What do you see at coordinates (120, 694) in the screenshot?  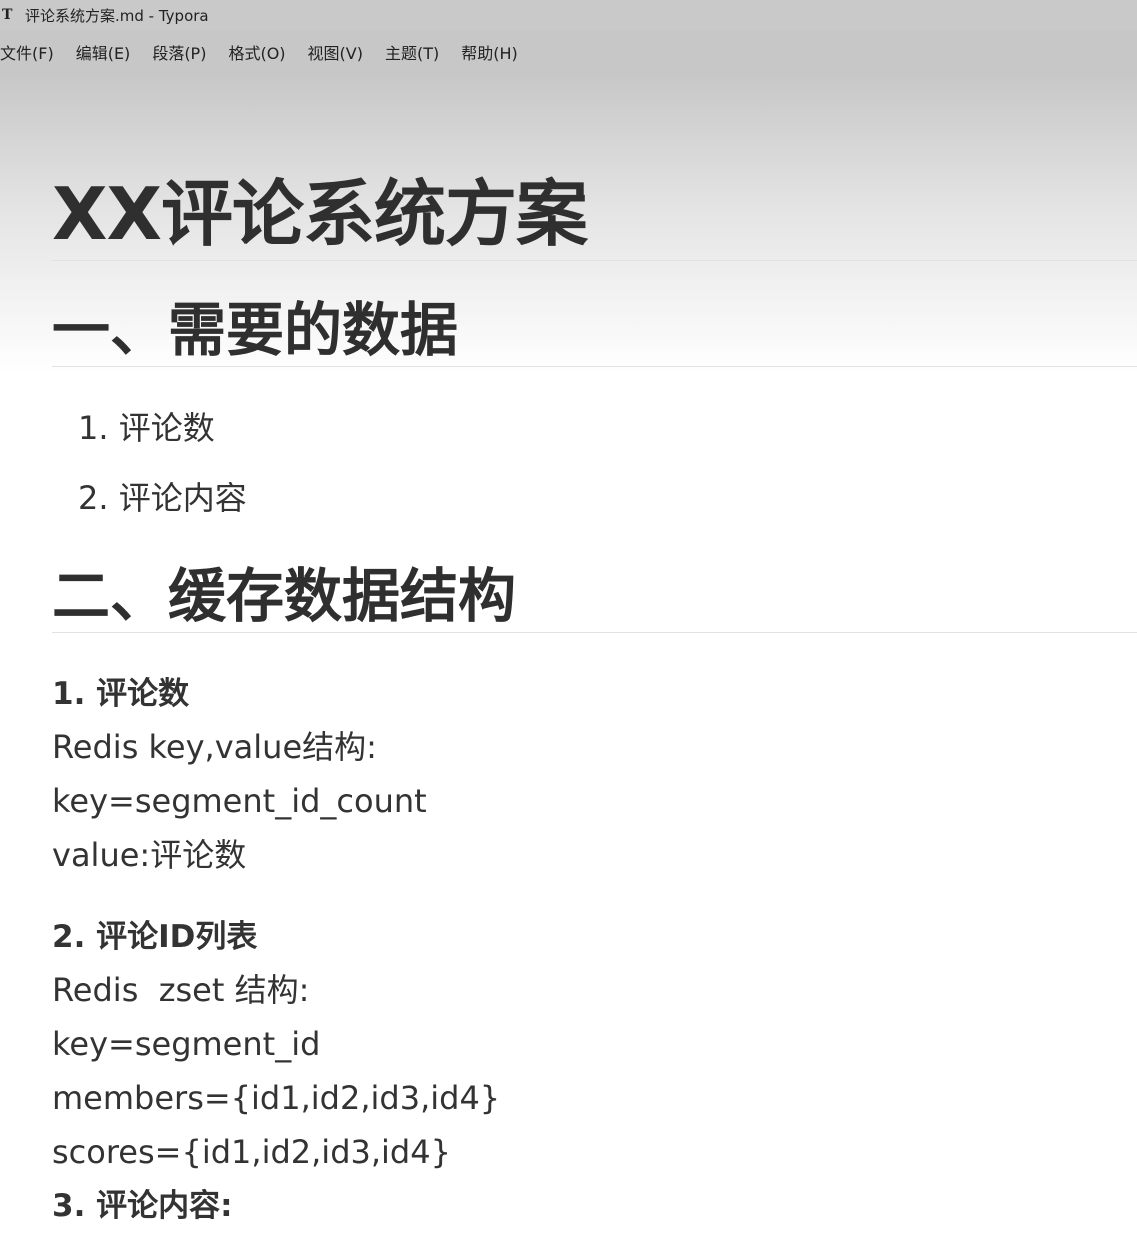 I see `sub1-heading: 1. 评论数` at bounding box center [120, 694].